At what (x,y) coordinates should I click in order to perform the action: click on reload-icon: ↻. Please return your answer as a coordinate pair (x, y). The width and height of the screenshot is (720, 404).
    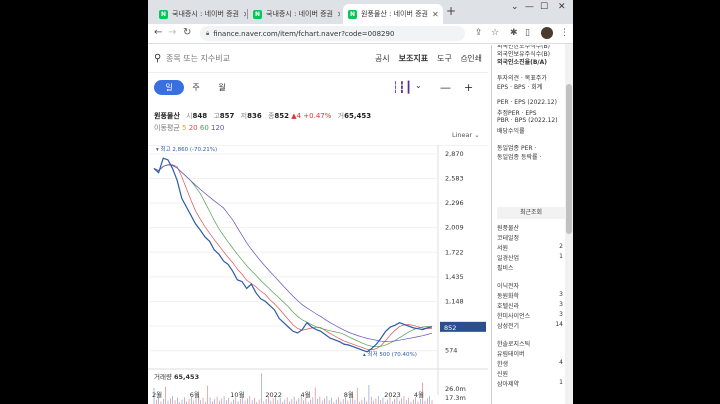
    Looking at the image, I should click on (187, 32).